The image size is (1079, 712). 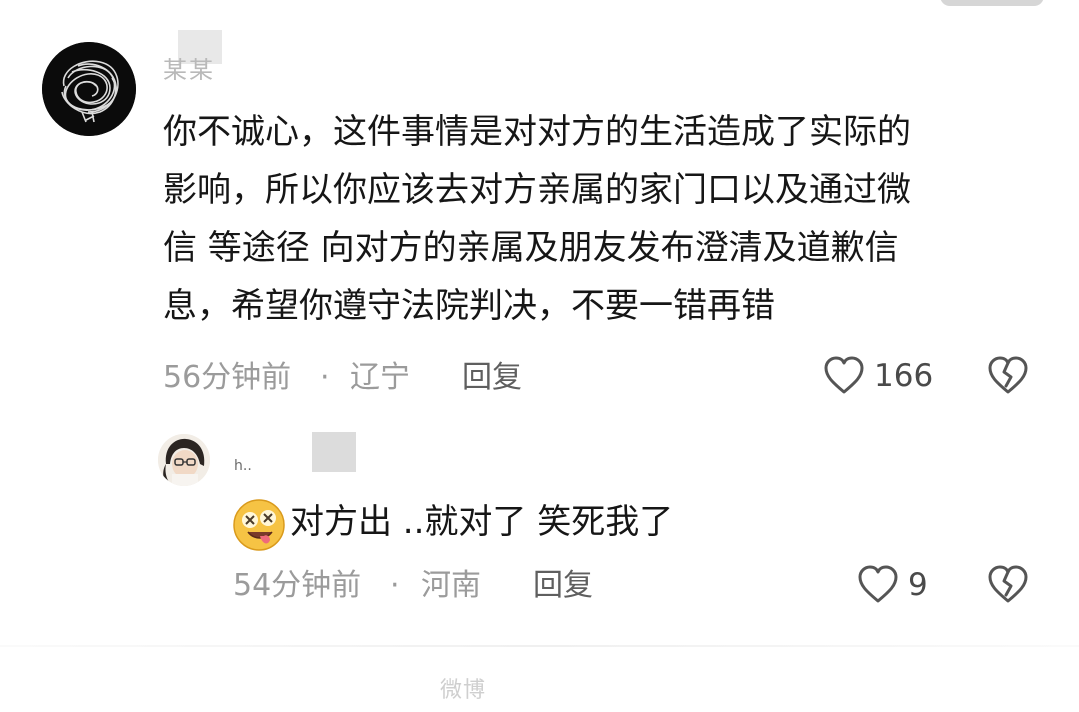 What do you see at coordinates (243, 466) in the screenshot?
I see `reply-username: h..` at bounding box center [243, 466].